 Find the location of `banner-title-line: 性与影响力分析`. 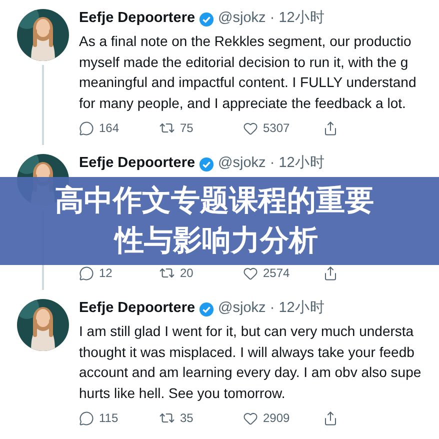

banner-title-line: 性与影响力分析 is located at coordinates (215, 241).